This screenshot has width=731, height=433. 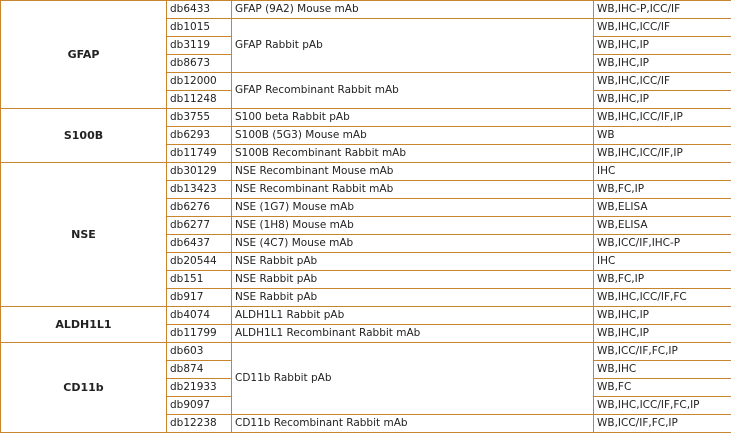 What do you see at coordinates (199, 333) in the screenshot?
I see `catalog-number-cell: db11799` at bounding box center [199, 333].